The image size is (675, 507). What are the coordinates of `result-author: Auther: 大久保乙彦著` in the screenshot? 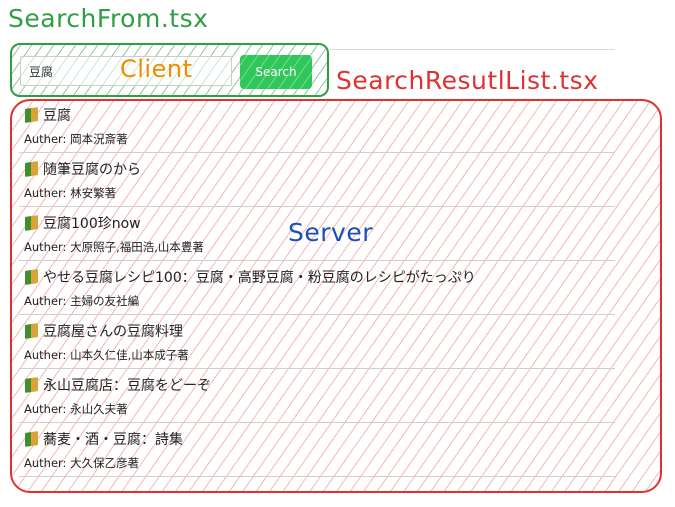 It's located at (81, 463).